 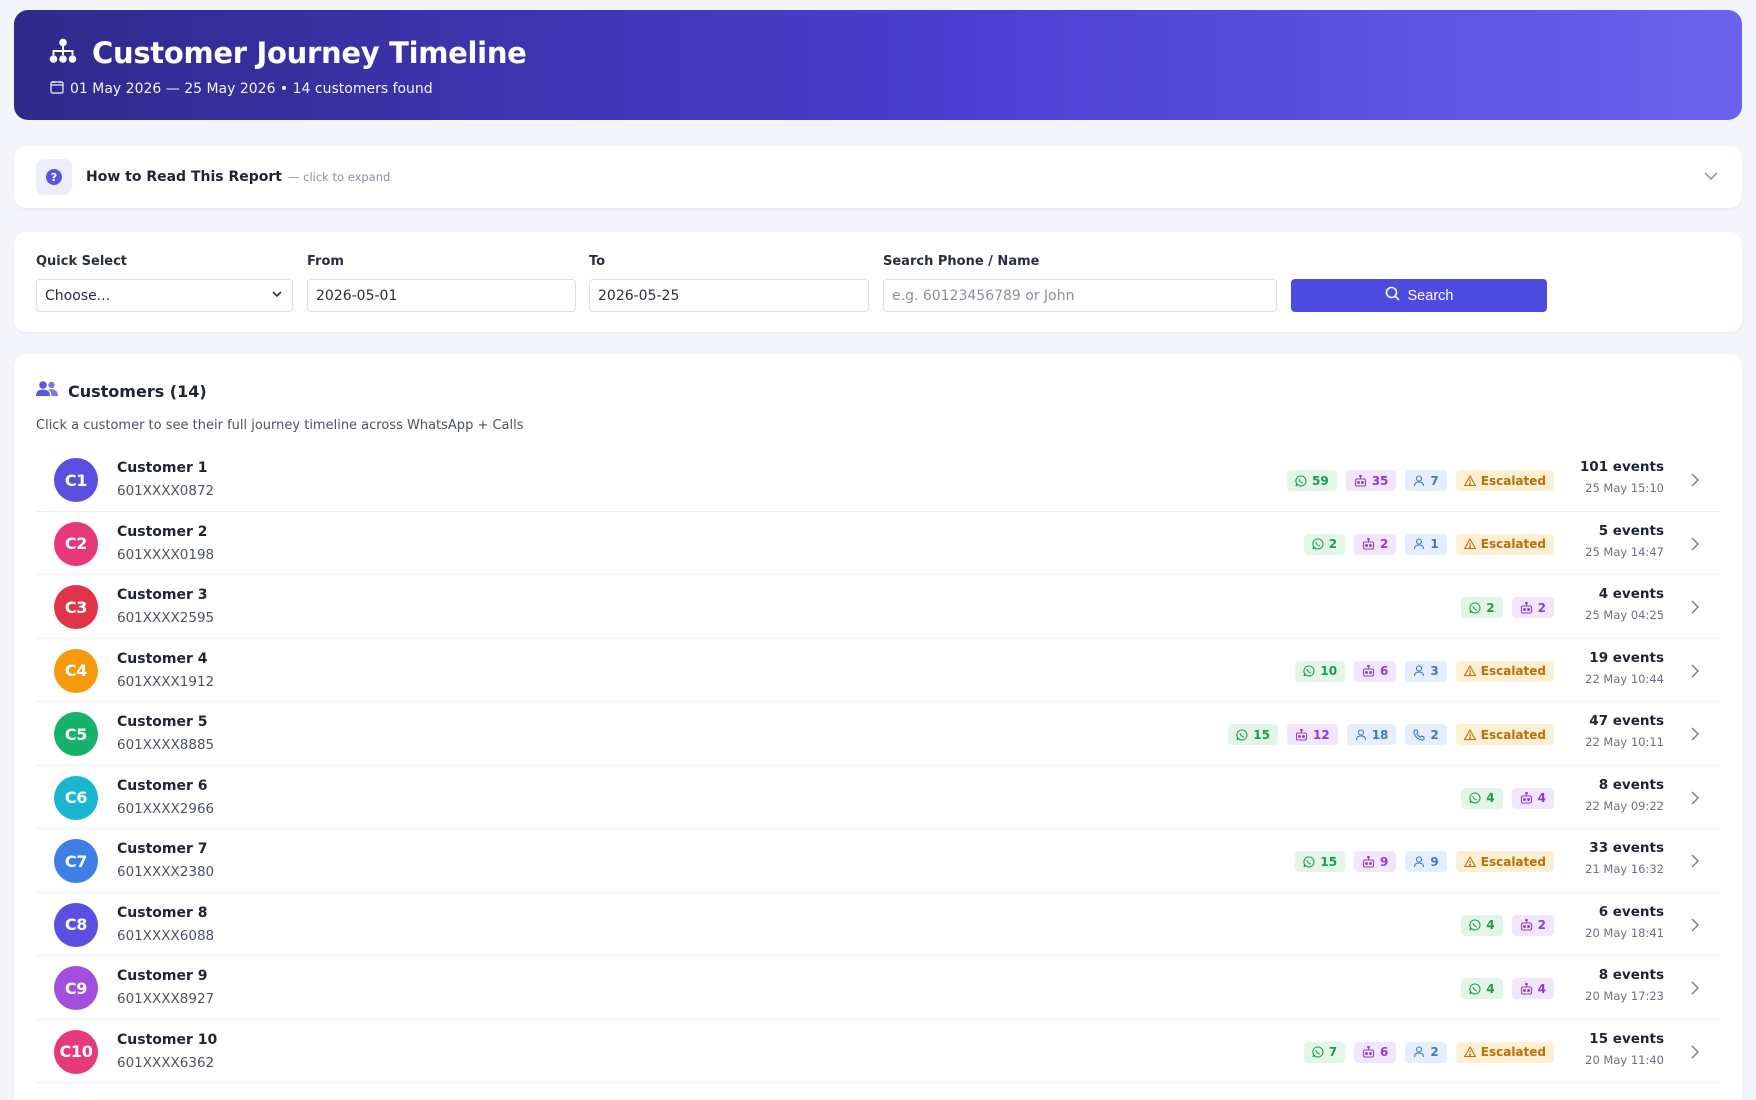 I want to click on agent-count-badge: 18, so click(x=1371, y=734).